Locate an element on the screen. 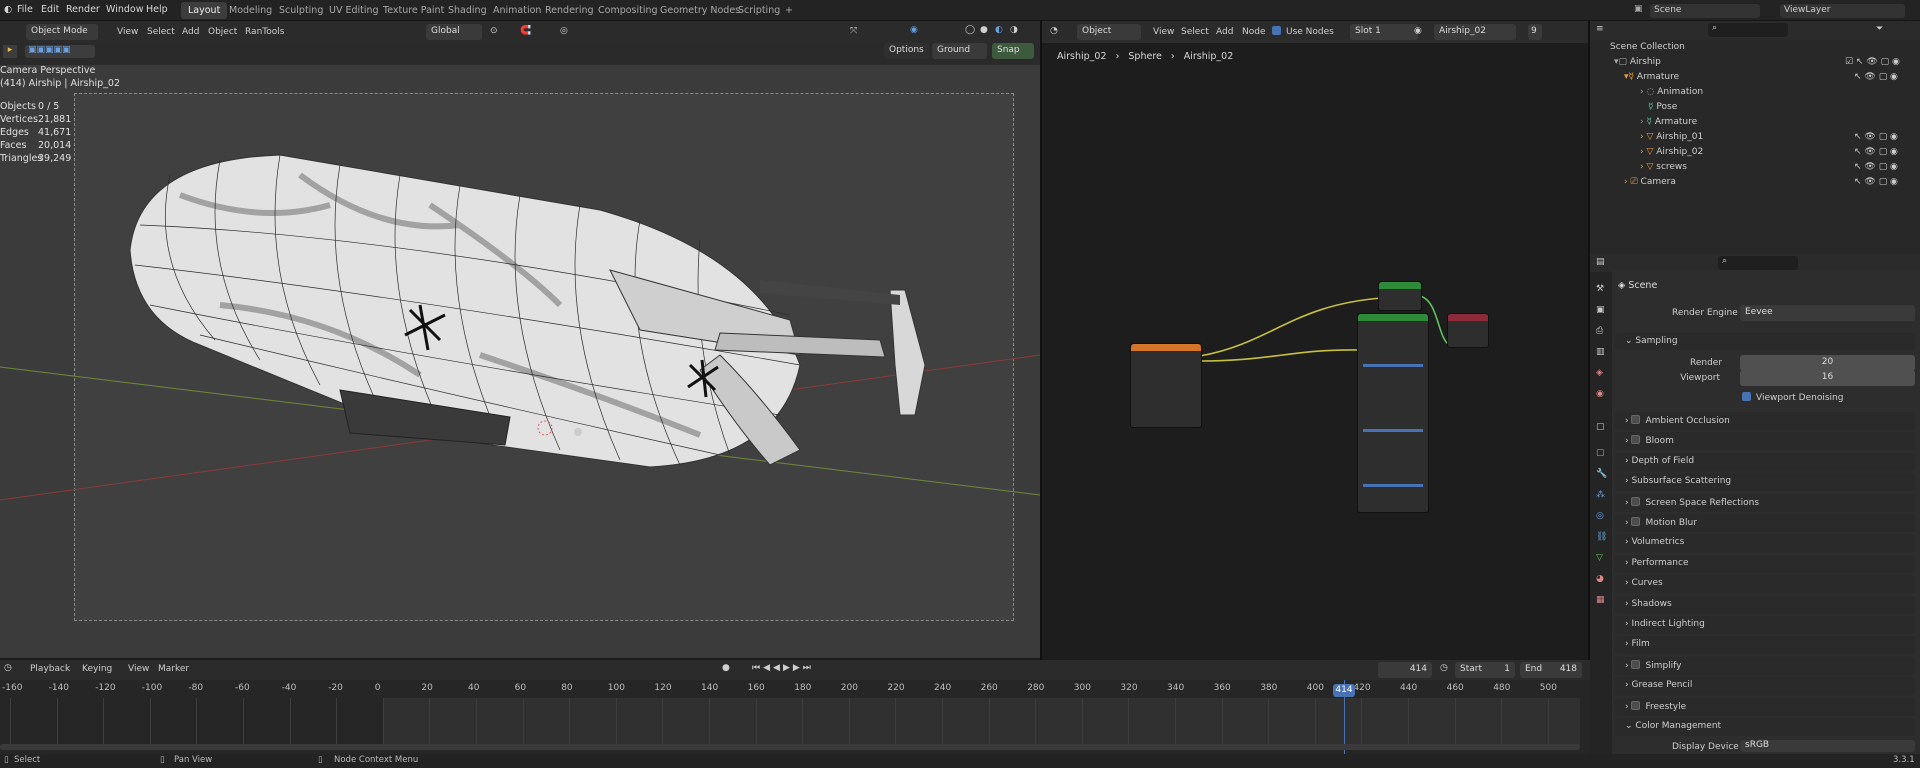  view-layer-selector: ViewLayer is located at coordinates (1842, 11).